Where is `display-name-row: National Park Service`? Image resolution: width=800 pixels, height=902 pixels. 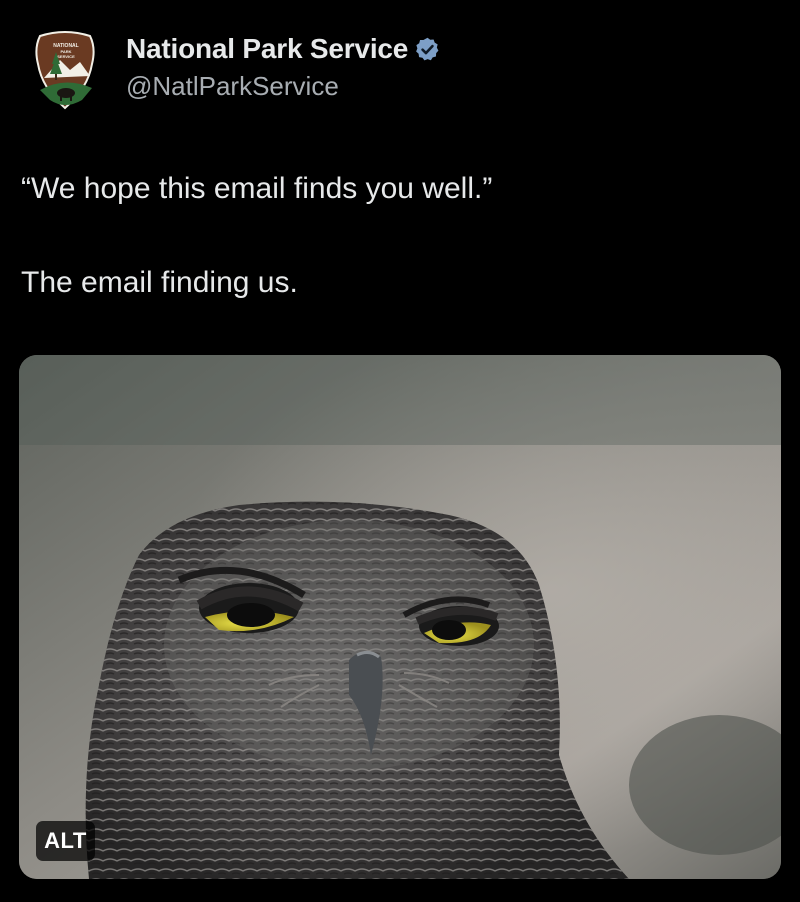
display-name-row: National Park Service is located at coordinates (283, 49).